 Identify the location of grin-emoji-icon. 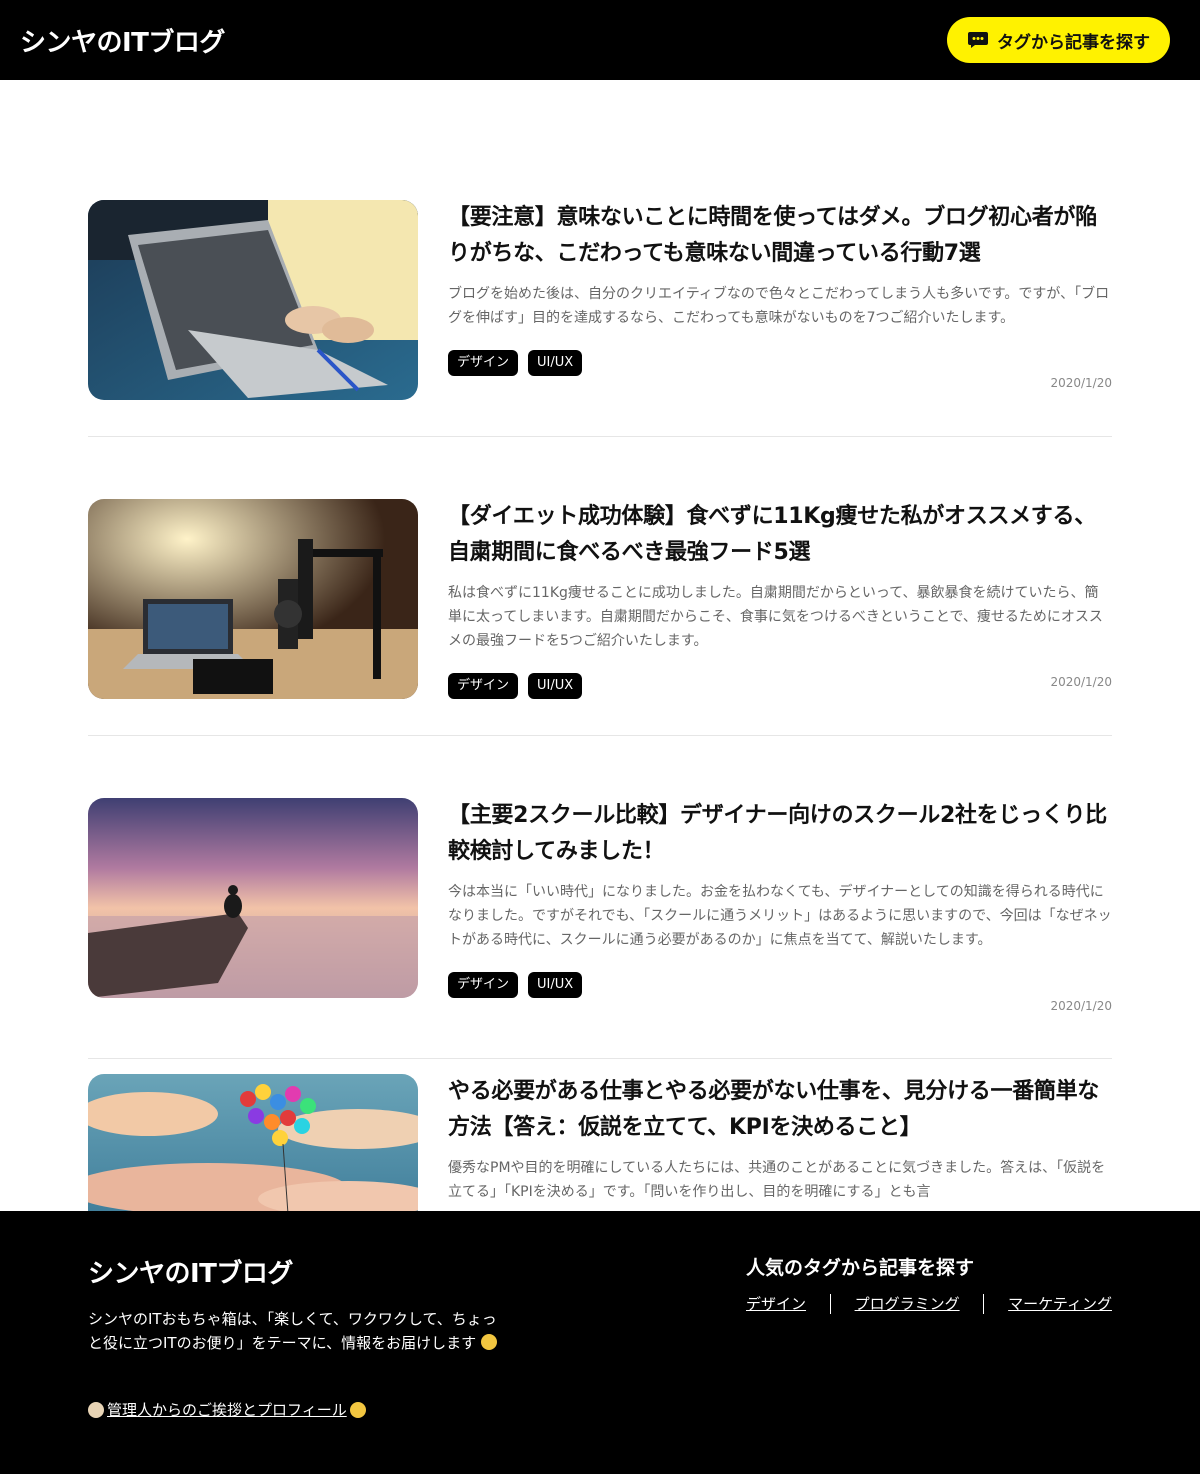
(488, 1342).